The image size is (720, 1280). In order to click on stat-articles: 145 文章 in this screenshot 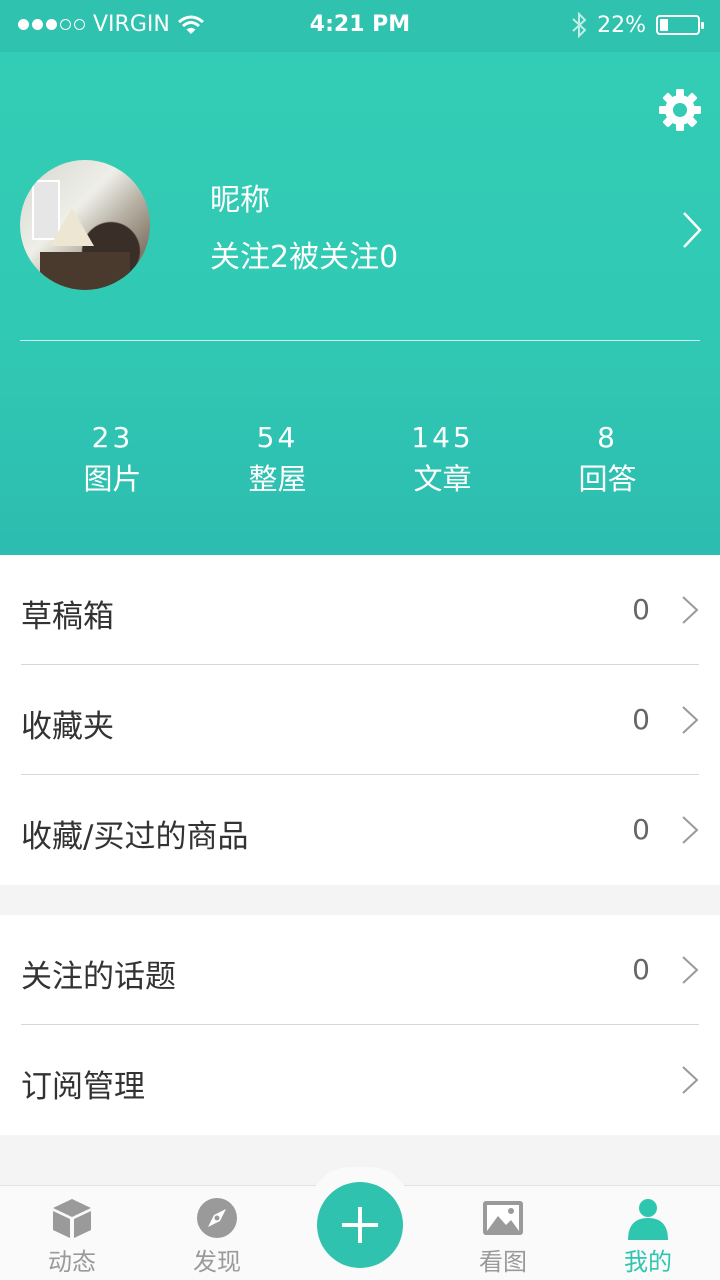, I will do `click(442, 461)`.